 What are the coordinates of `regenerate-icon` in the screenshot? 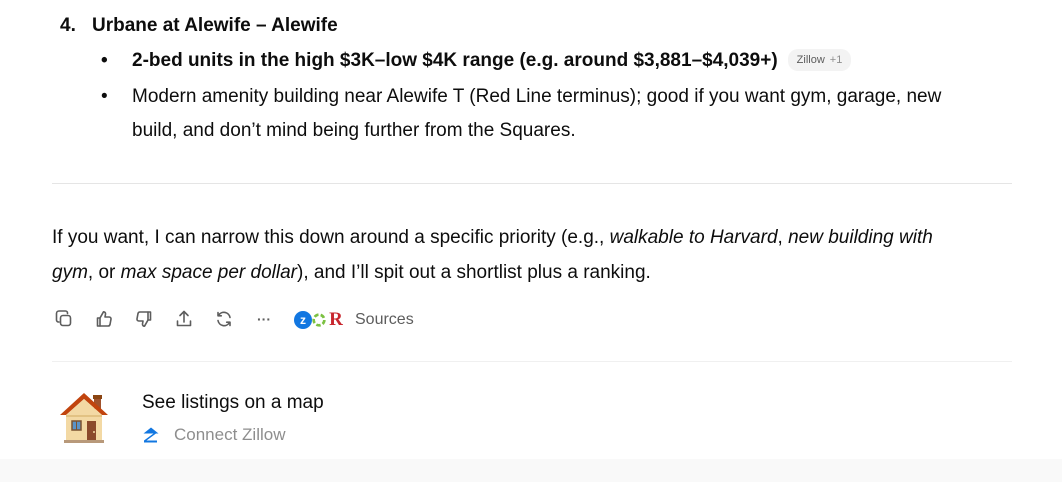 It's located at (224, 319).